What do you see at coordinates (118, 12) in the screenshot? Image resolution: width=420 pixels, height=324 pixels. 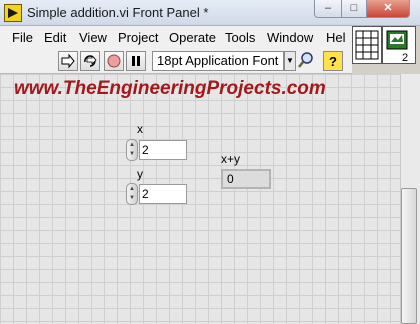 I see `window-title: Simple addition.vi Front Panel *` at bounding box center [118, 12].